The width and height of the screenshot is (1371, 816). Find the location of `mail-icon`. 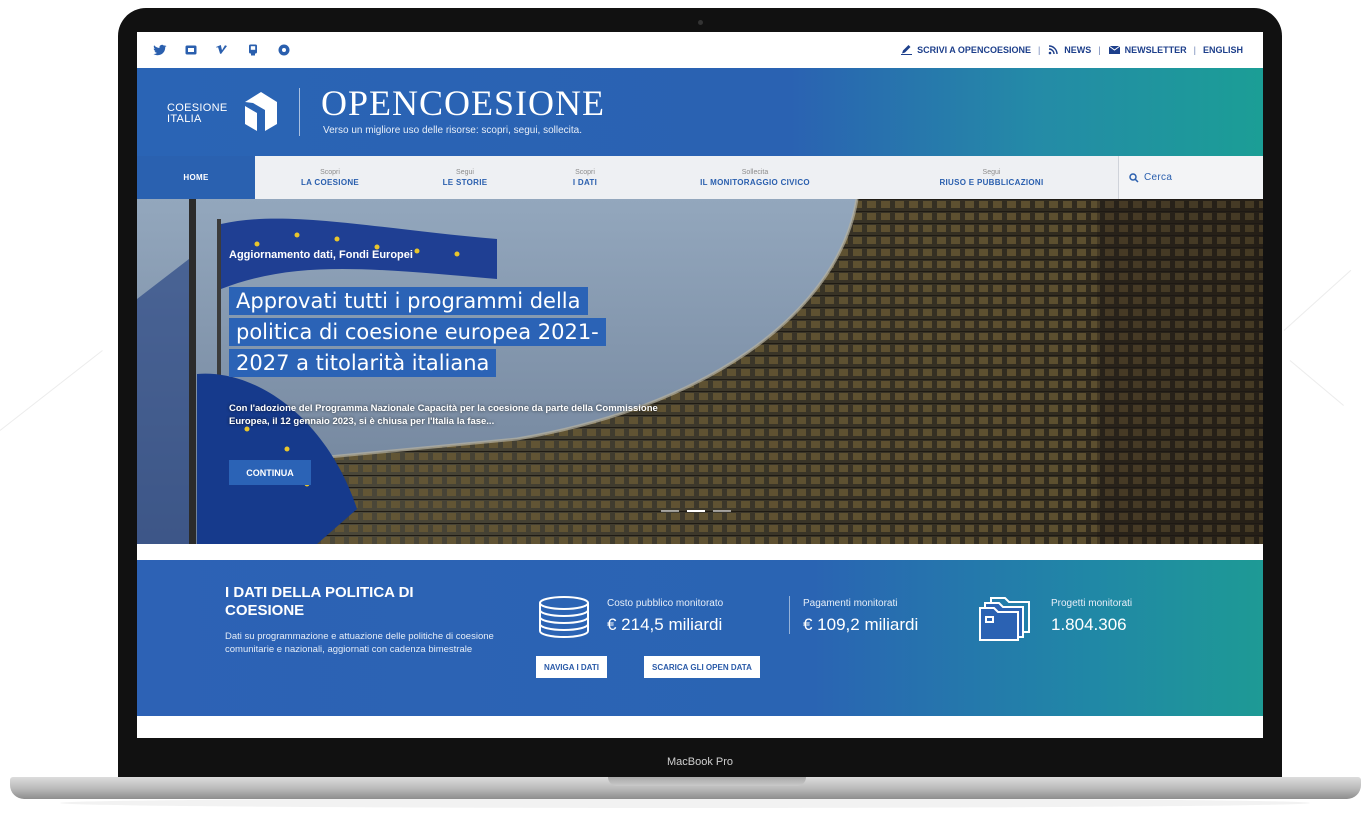

mail-icon is located at coordinates (1114, 49).